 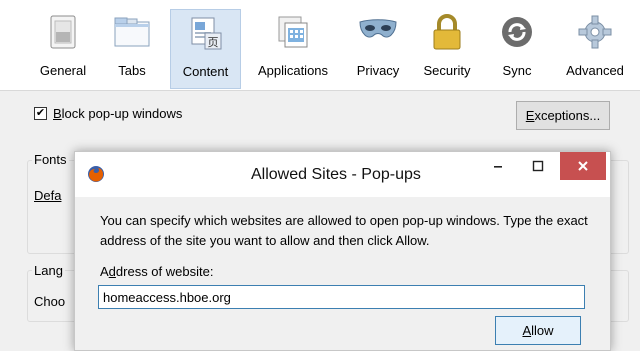 What do you see at coordinates (341, 297) in the screenshot?
I see `address-input` at bounding box center [341, 297].